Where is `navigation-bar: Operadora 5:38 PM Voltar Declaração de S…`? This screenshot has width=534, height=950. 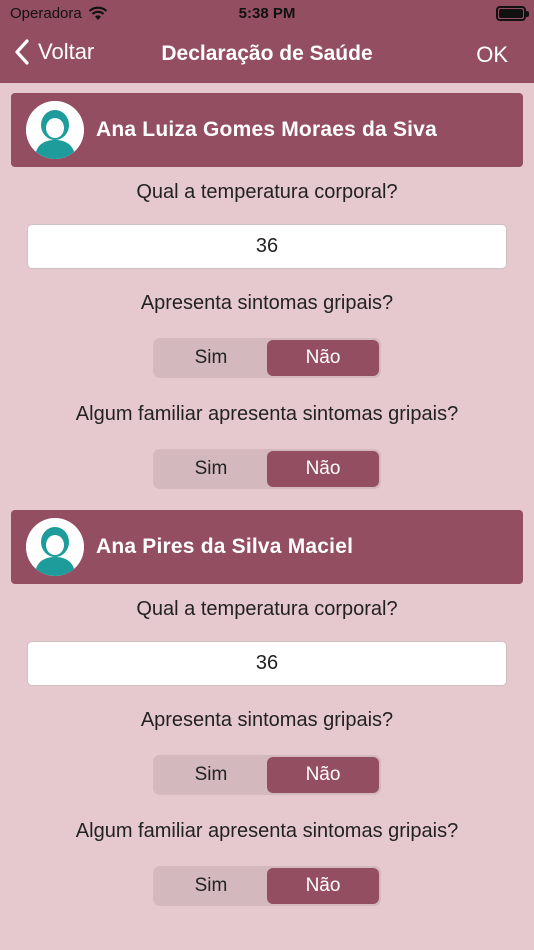 navigation-bar: Operadora 5:38 PM Voltar Declaração de S… is located at coordinates (267, 41).